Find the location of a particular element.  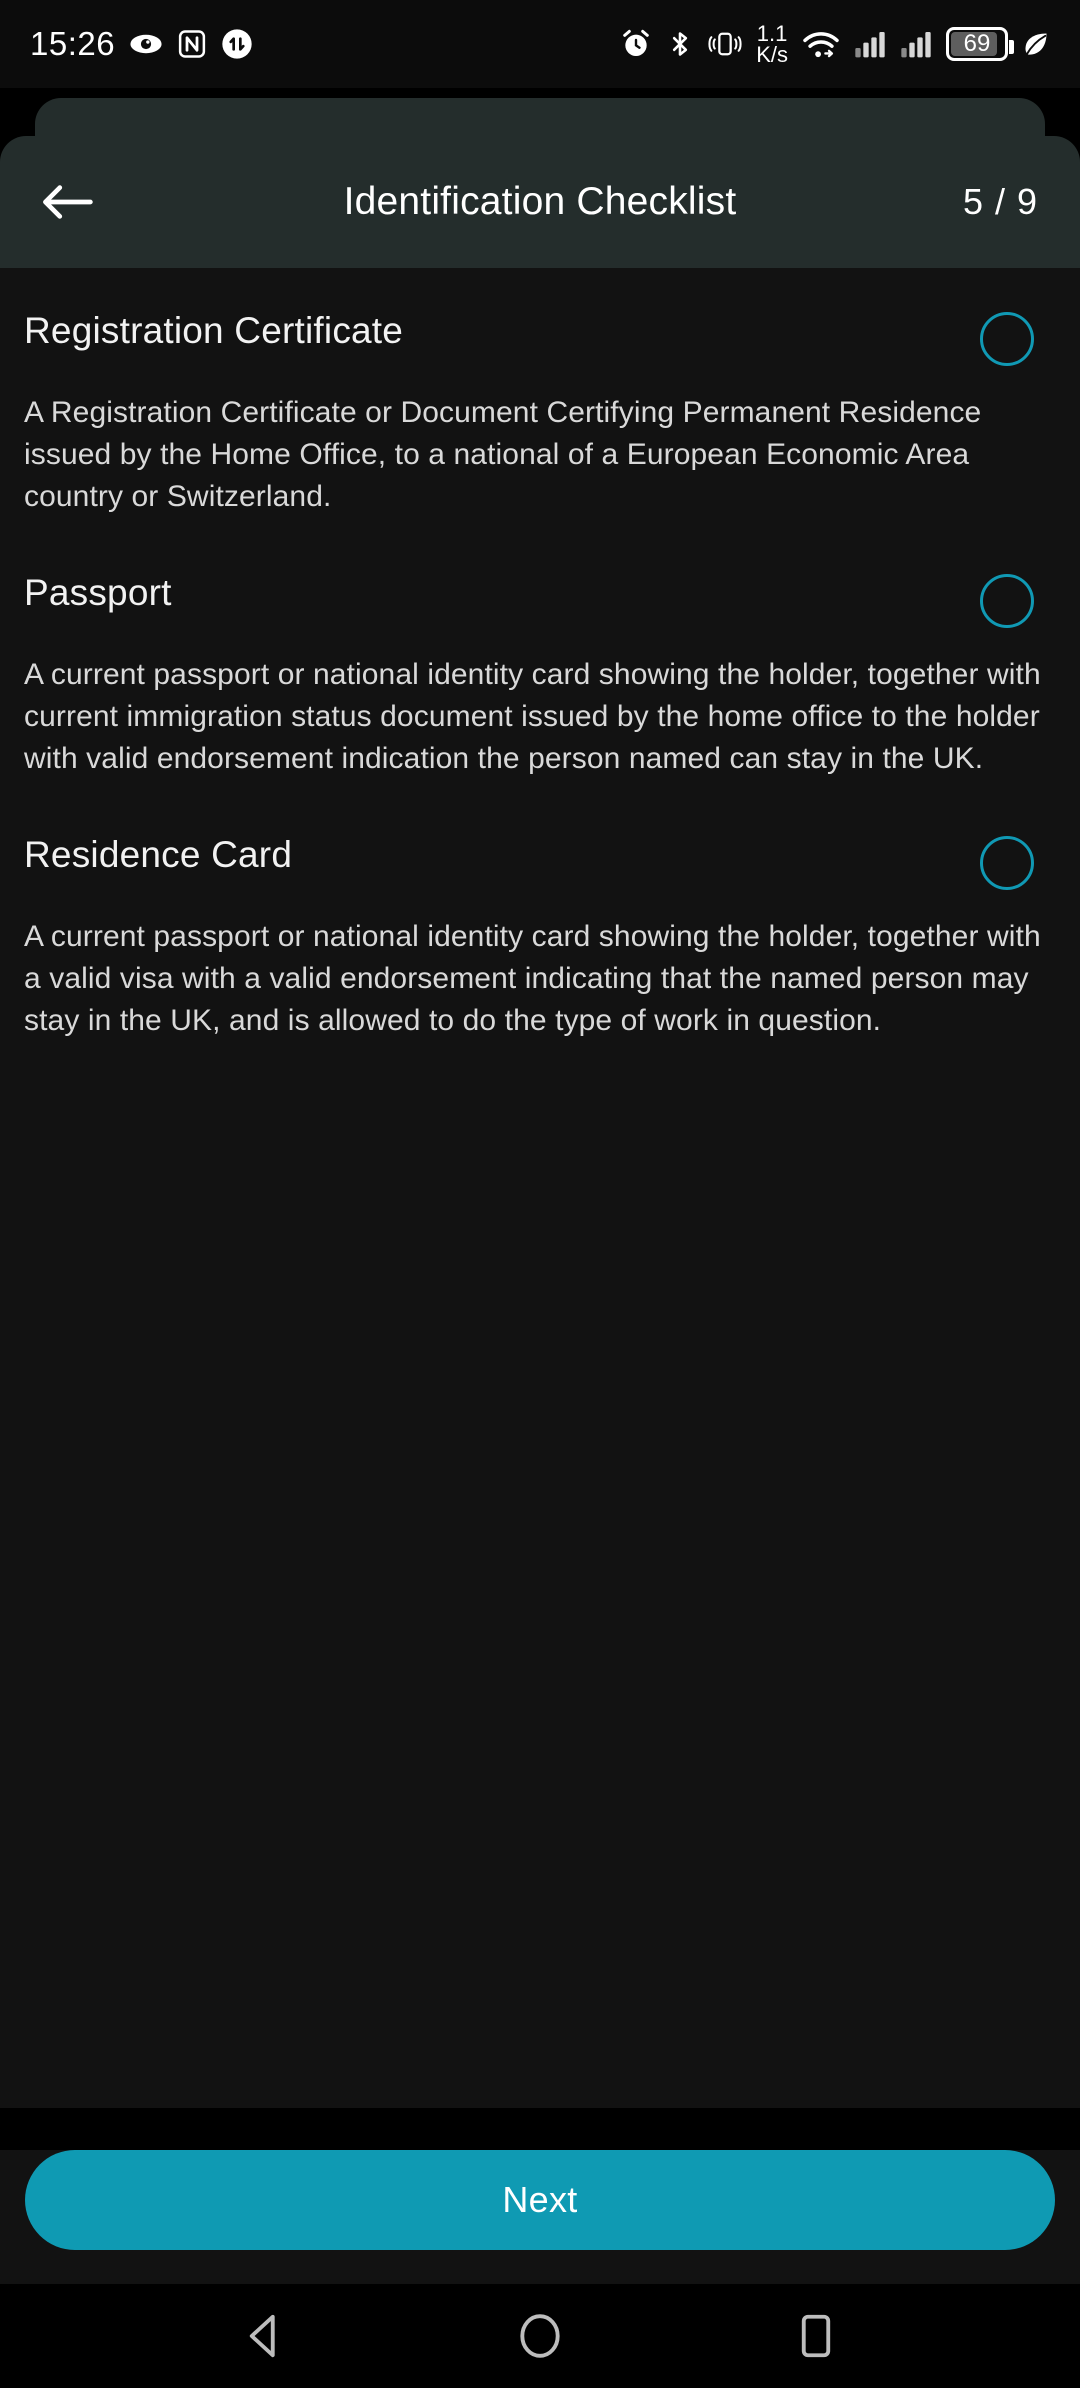

checklist-item-header: Passport is located at coordinates (540, 579).